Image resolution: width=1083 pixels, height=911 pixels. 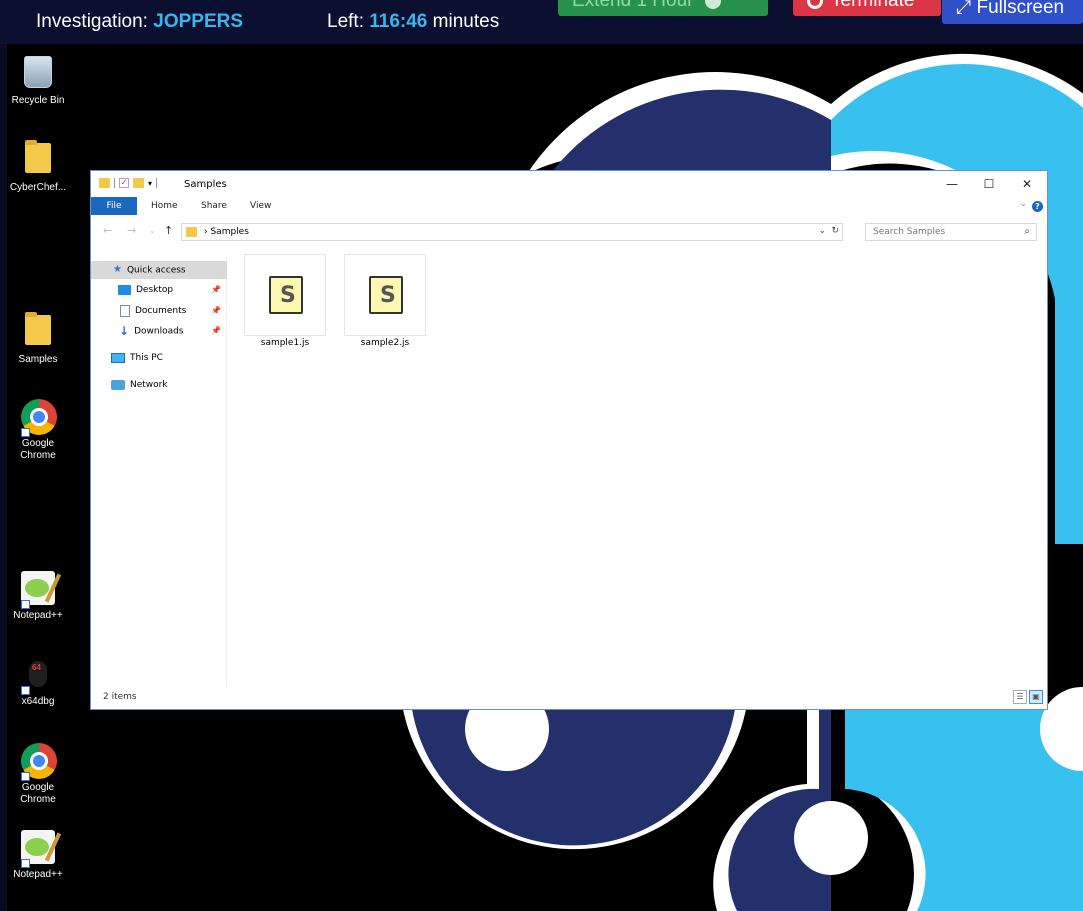 What do you see at coordinates (260, 206) in the screenshot?
I see `tab-view: View` at bounding box center [260, 206].